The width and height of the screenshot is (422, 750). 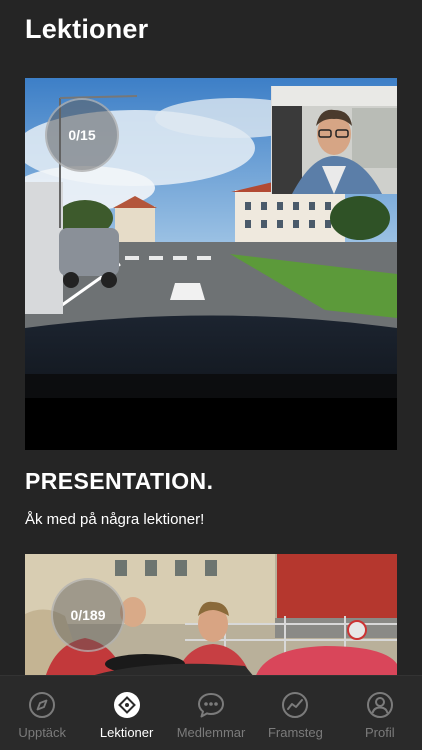 I want to click on page-title: Lektioner, so click(x=87, y=29).